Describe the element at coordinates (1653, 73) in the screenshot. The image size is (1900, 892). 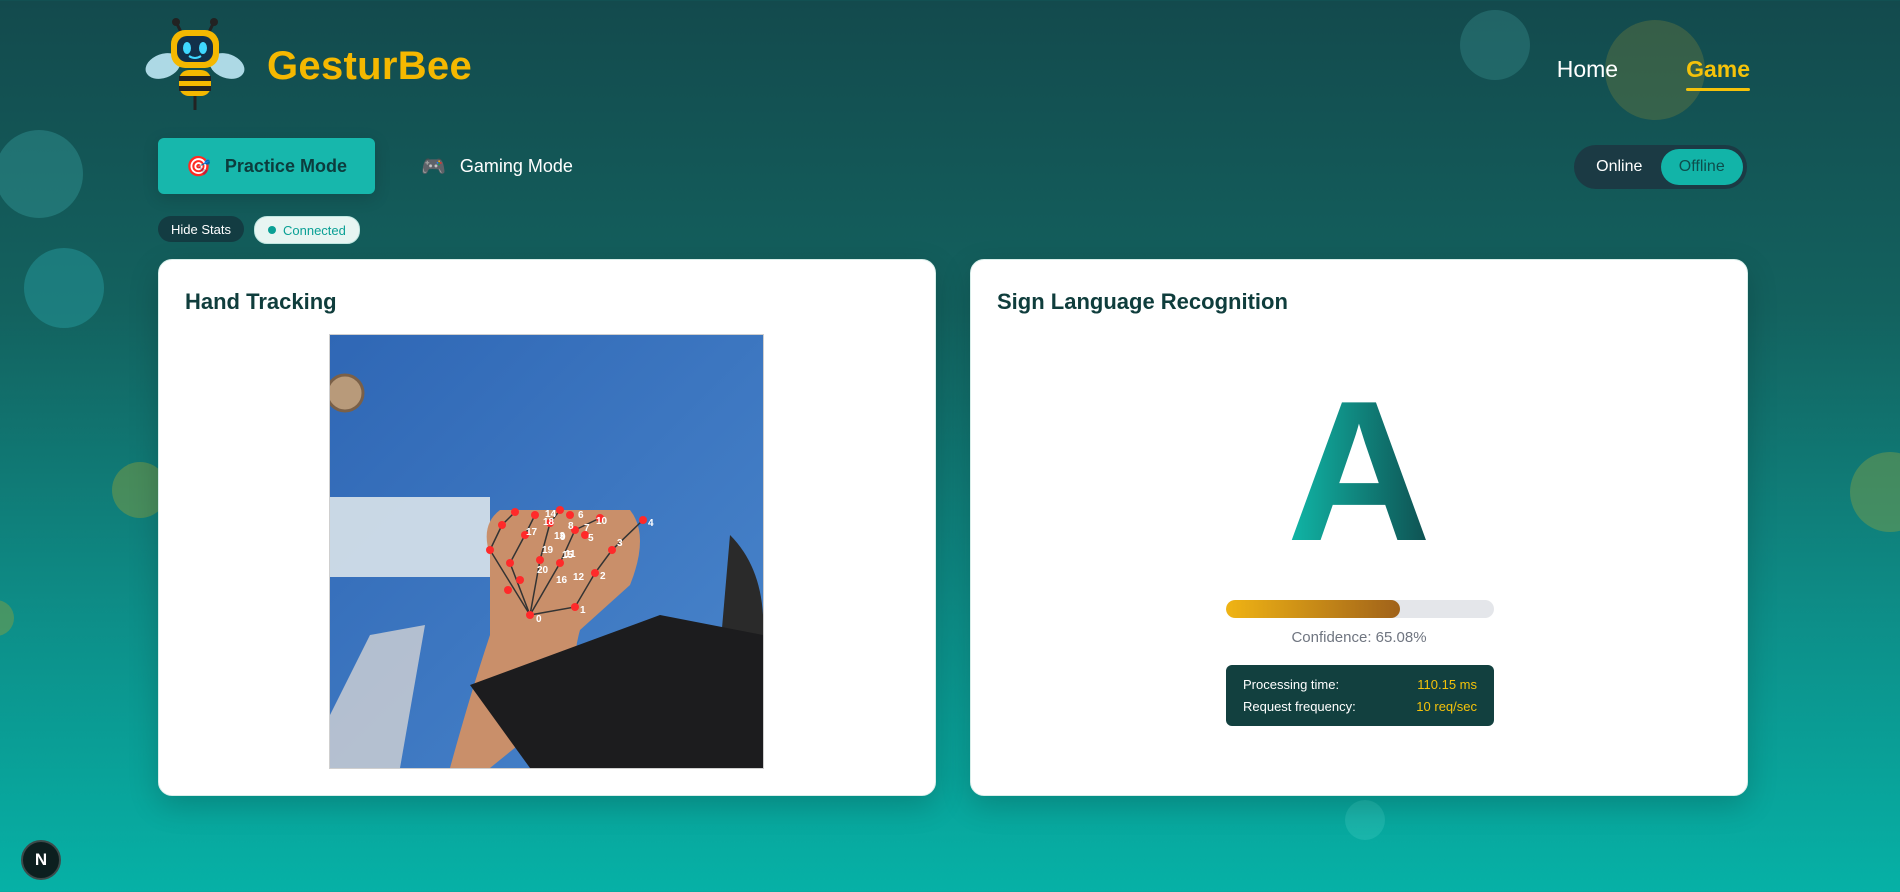
I see `top-nav: Home Game` at that location.